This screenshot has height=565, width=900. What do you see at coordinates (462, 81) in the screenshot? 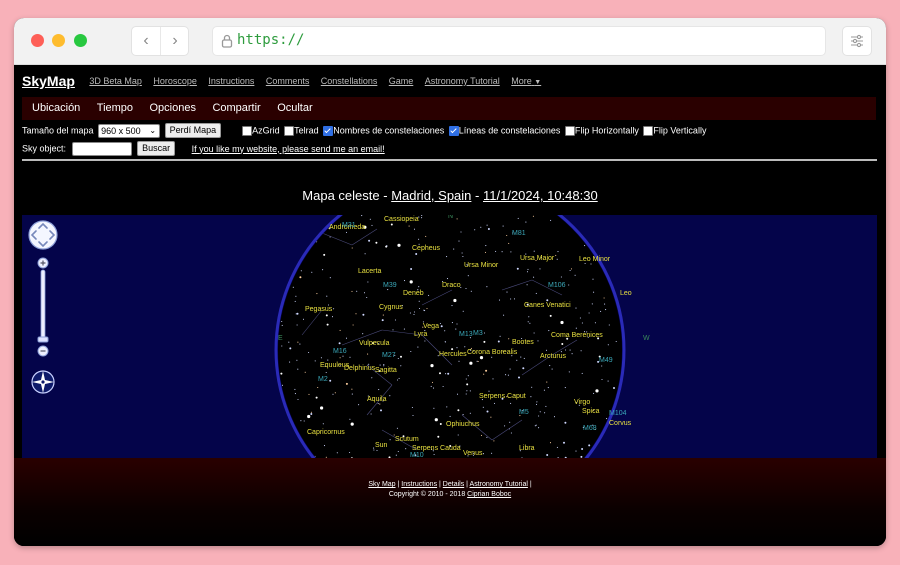
I see `nav-link-astronomy-tutorial: Astronomy Tutorial` at bounding box center [462, 81].